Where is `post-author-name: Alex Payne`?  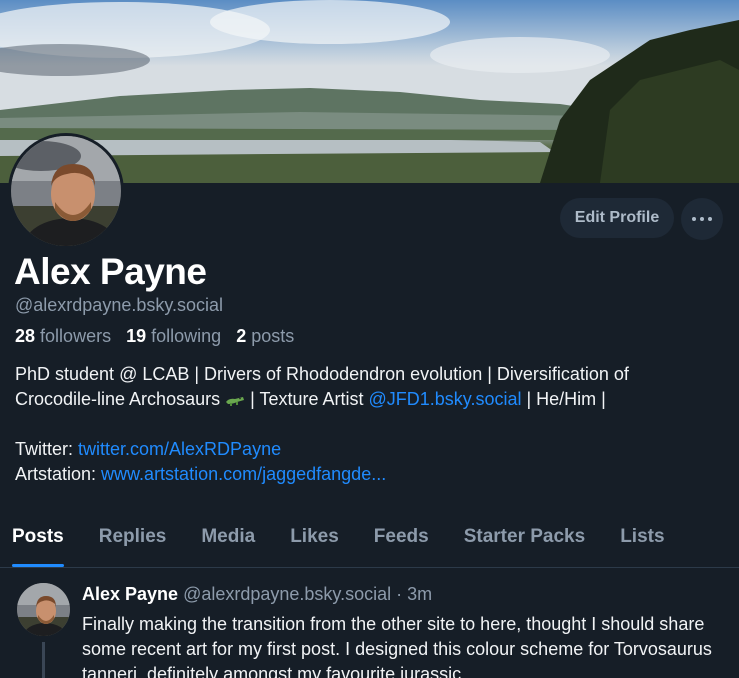
post-author-name: Alex Payne is located at coordinates (130, 594).